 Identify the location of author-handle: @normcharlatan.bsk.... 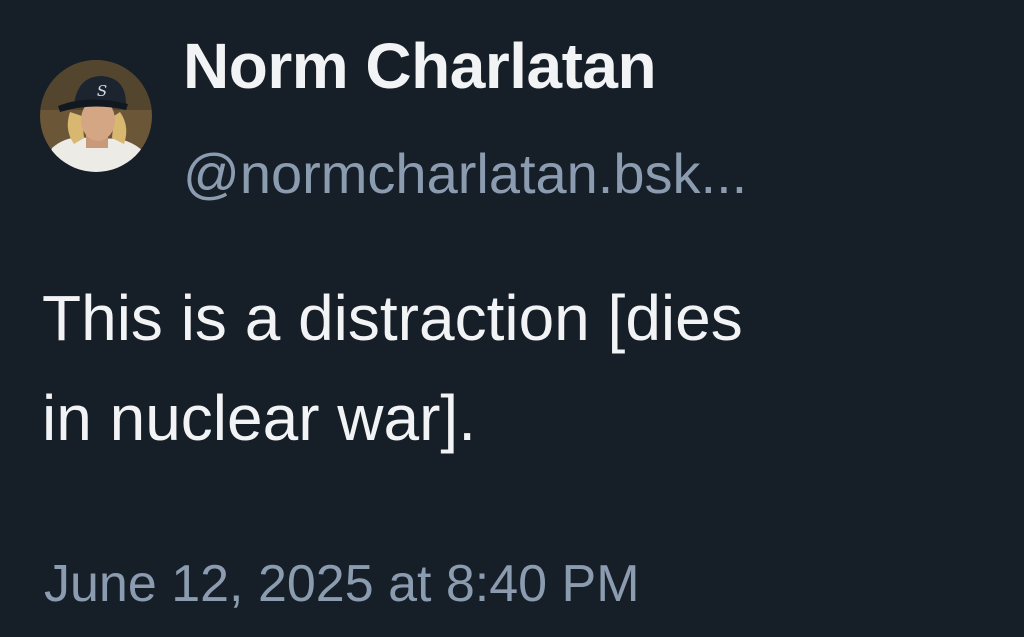
(465, 174).